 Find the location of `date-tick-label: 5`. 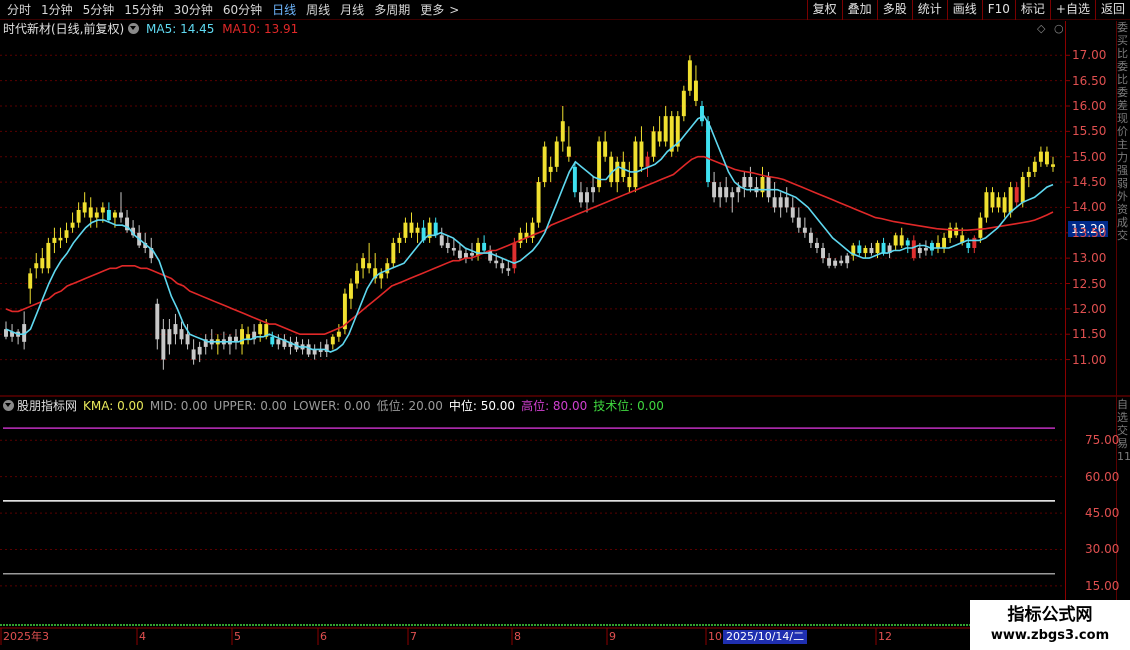

date-tick-label: 5 is located at coordinates (237, 636).